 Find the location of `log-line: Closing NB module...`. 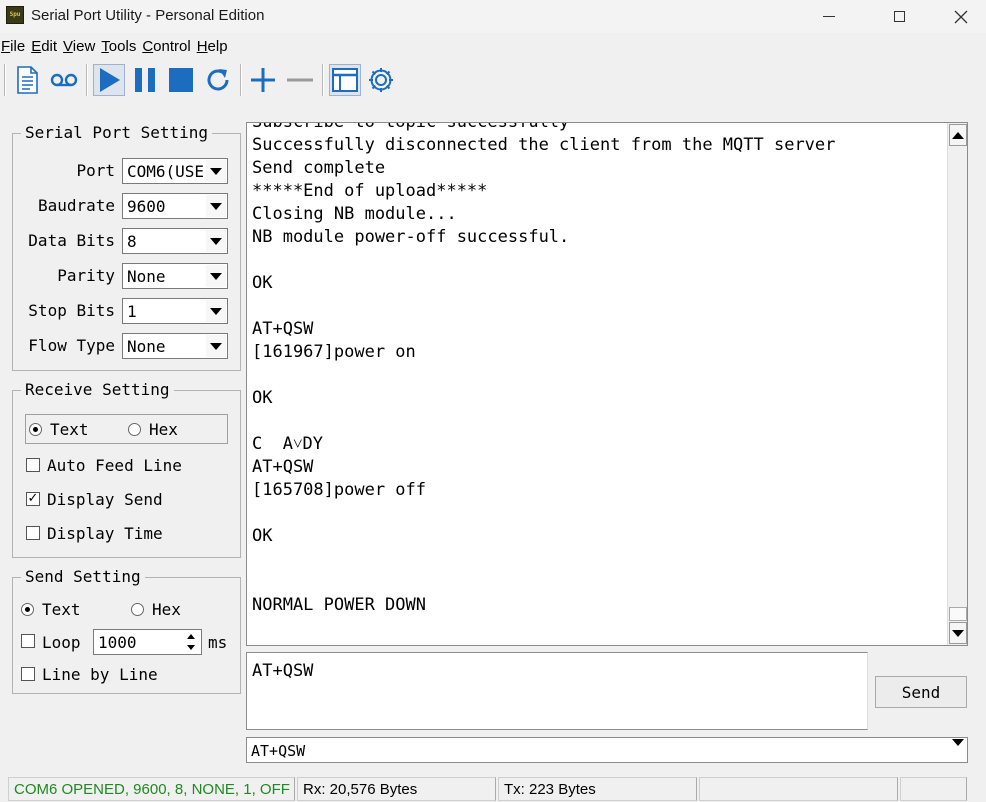

log-line: Closing NB module... is located at coordinates (354, 214).